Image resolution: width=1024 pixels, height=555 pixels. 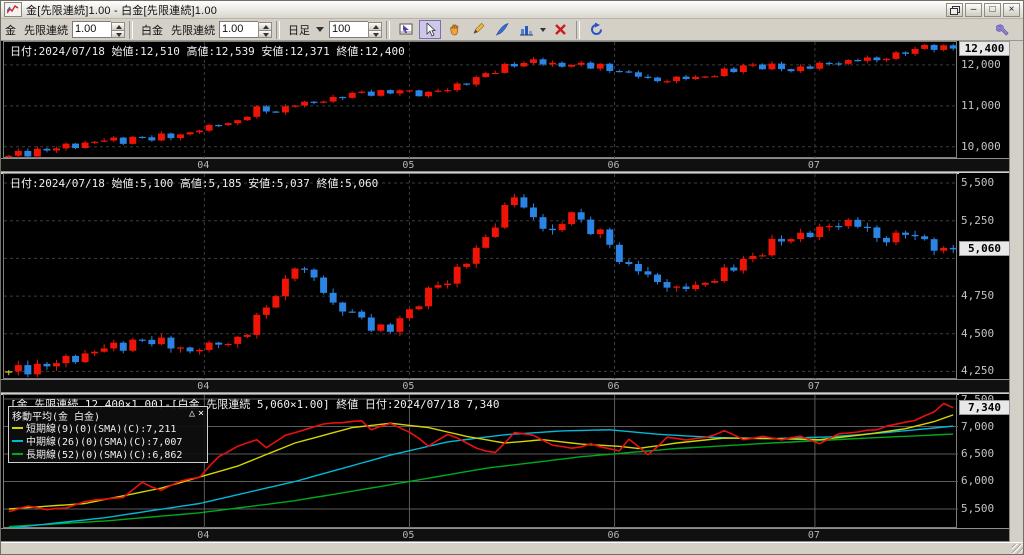 What do you see at coordinates (505, 165) in the screenshot?
I see `time-axis-1: 04 05 06 07` at bounding box center [505, 165].